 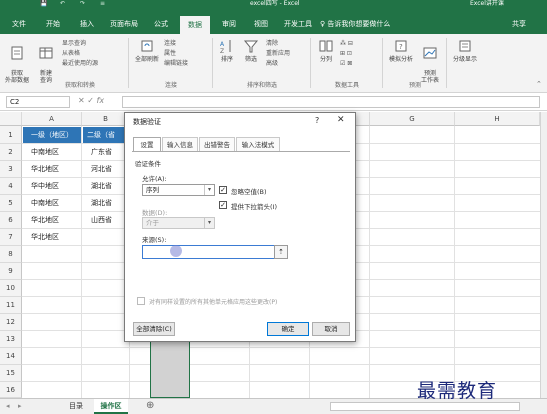 What do you see at coordinates (11, 305) in the screenshot?
I see `row-header: 11` at bounding box center [11, 305].